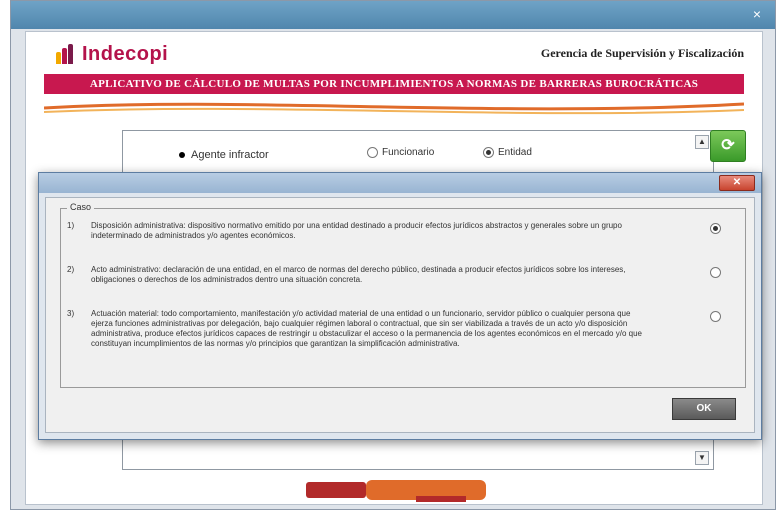  I want to click on case-1-radio, so click(715, 228).